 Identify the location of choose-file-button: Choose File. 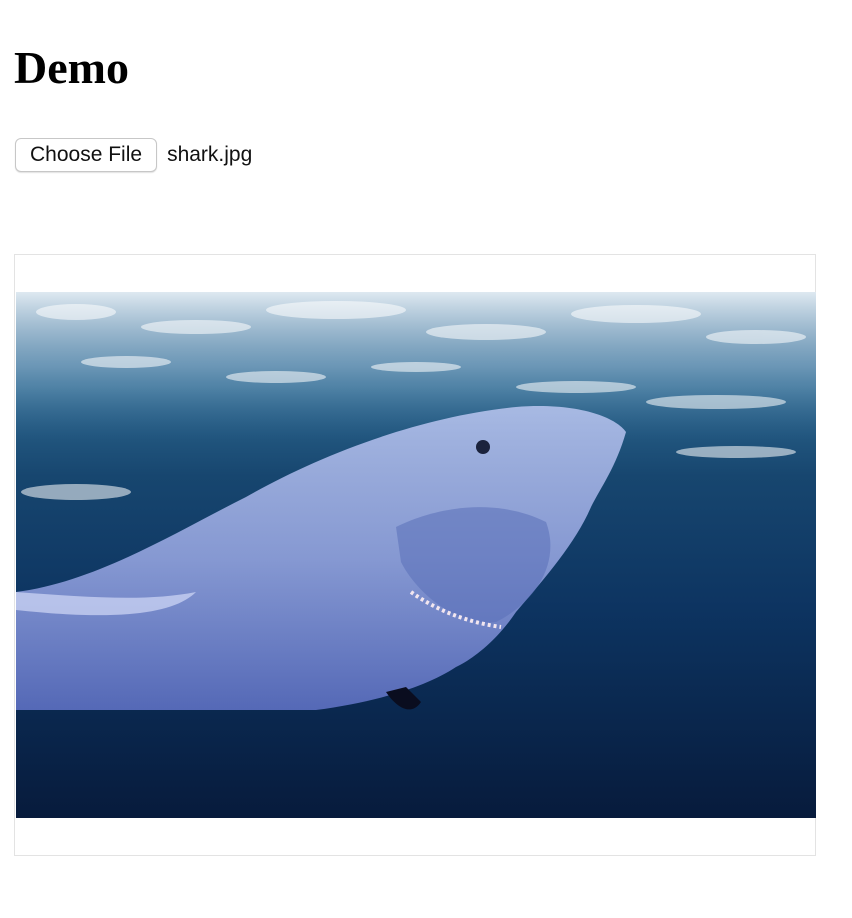
(86, 155).